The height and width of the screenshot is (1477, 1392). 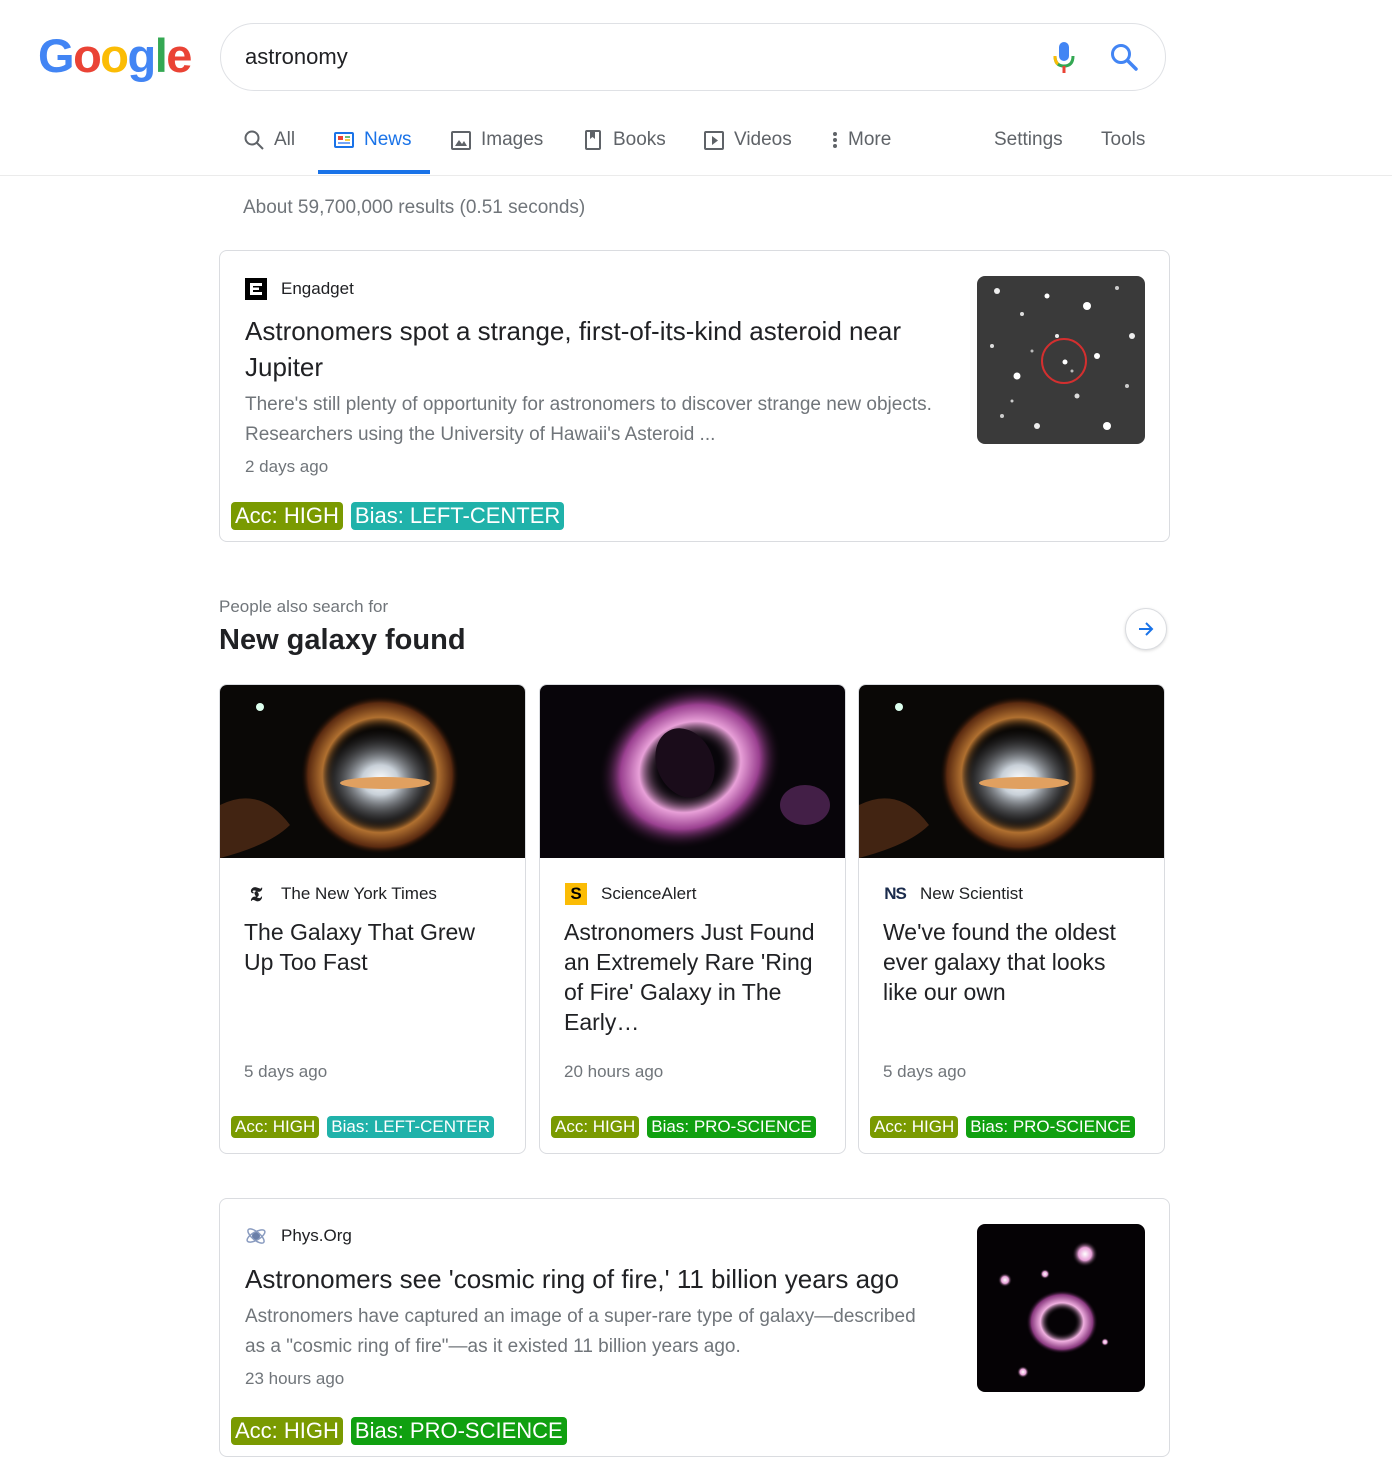 What do you see at coordinates (895, 893) in the screenshot?
I see `newscientist-logo-icon: NS` at bounding box center [895, 893].